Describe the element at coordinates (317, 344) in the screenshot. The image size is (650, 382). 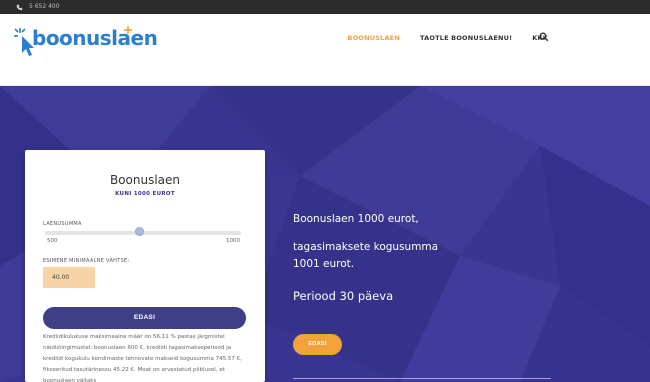
I see `hero-continue-button: EDASI` at that location.